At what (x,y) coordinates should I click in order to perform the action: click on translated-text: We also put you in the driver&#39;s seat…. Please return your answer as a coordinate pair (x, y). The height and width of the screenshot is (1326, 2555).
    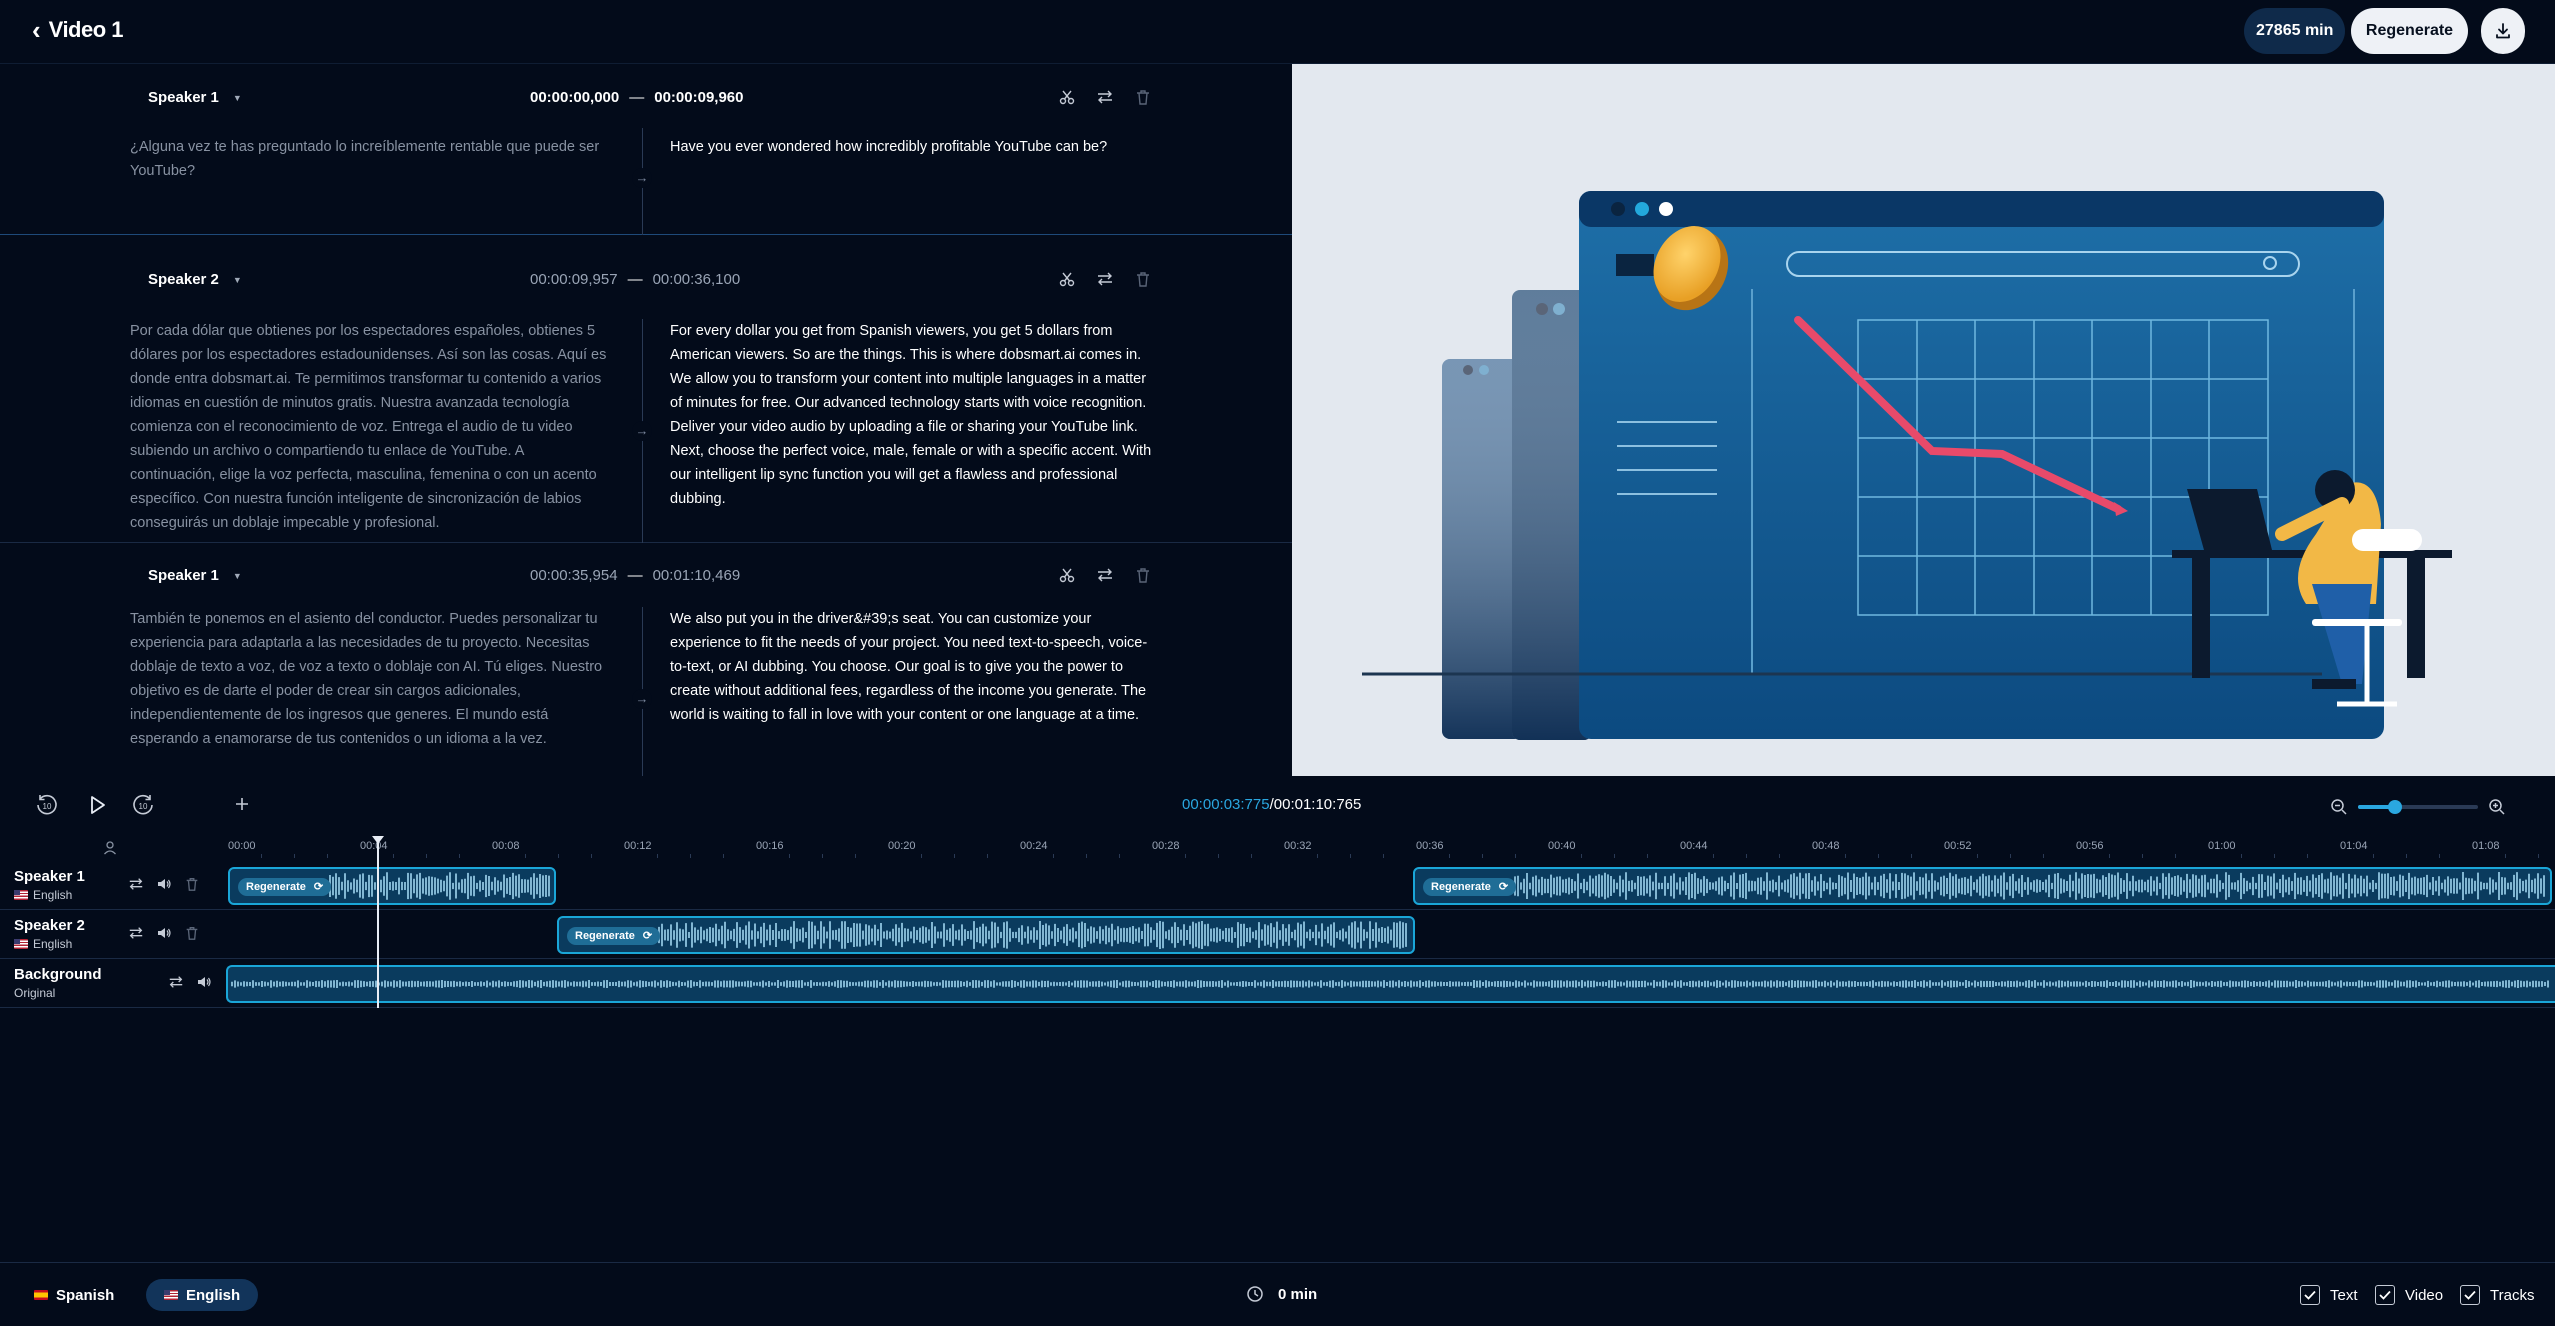
    Looking at the image, I should click on (915, 667).